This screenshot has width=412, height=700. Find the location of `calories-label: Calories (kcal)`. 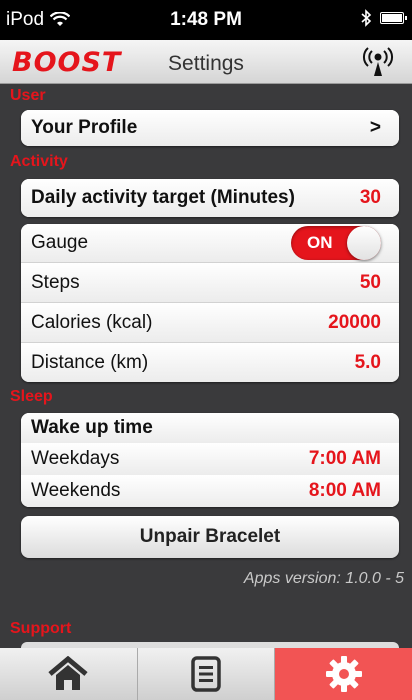

calories-label: Calories (kcal) is located at coordinates (92, 322).